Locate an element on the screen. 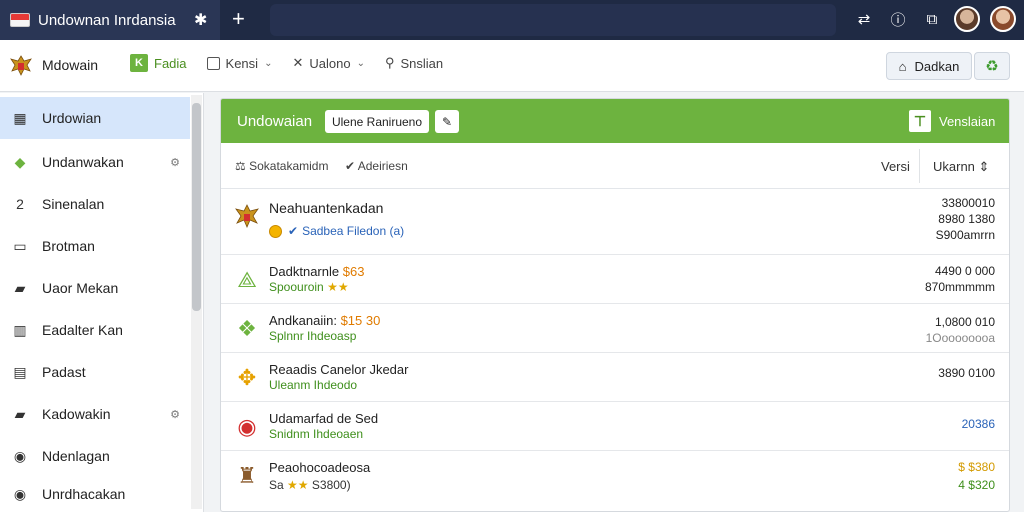  column-header-versi: Versi is located at coordinates (895, 166).